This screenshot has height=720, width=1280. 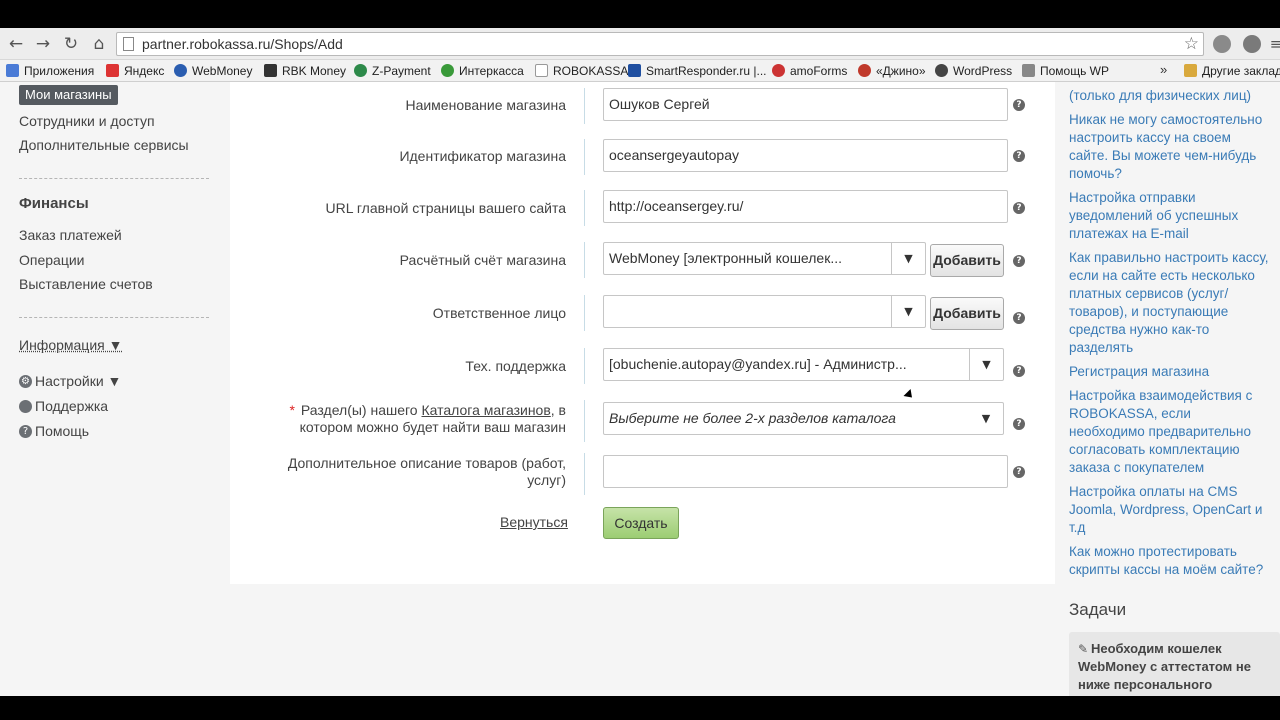 What do you see at coordinates (809, 71) in the screenshot?
I see `bookmark-amoforms: amoForms` at bounding box center [809, 71].